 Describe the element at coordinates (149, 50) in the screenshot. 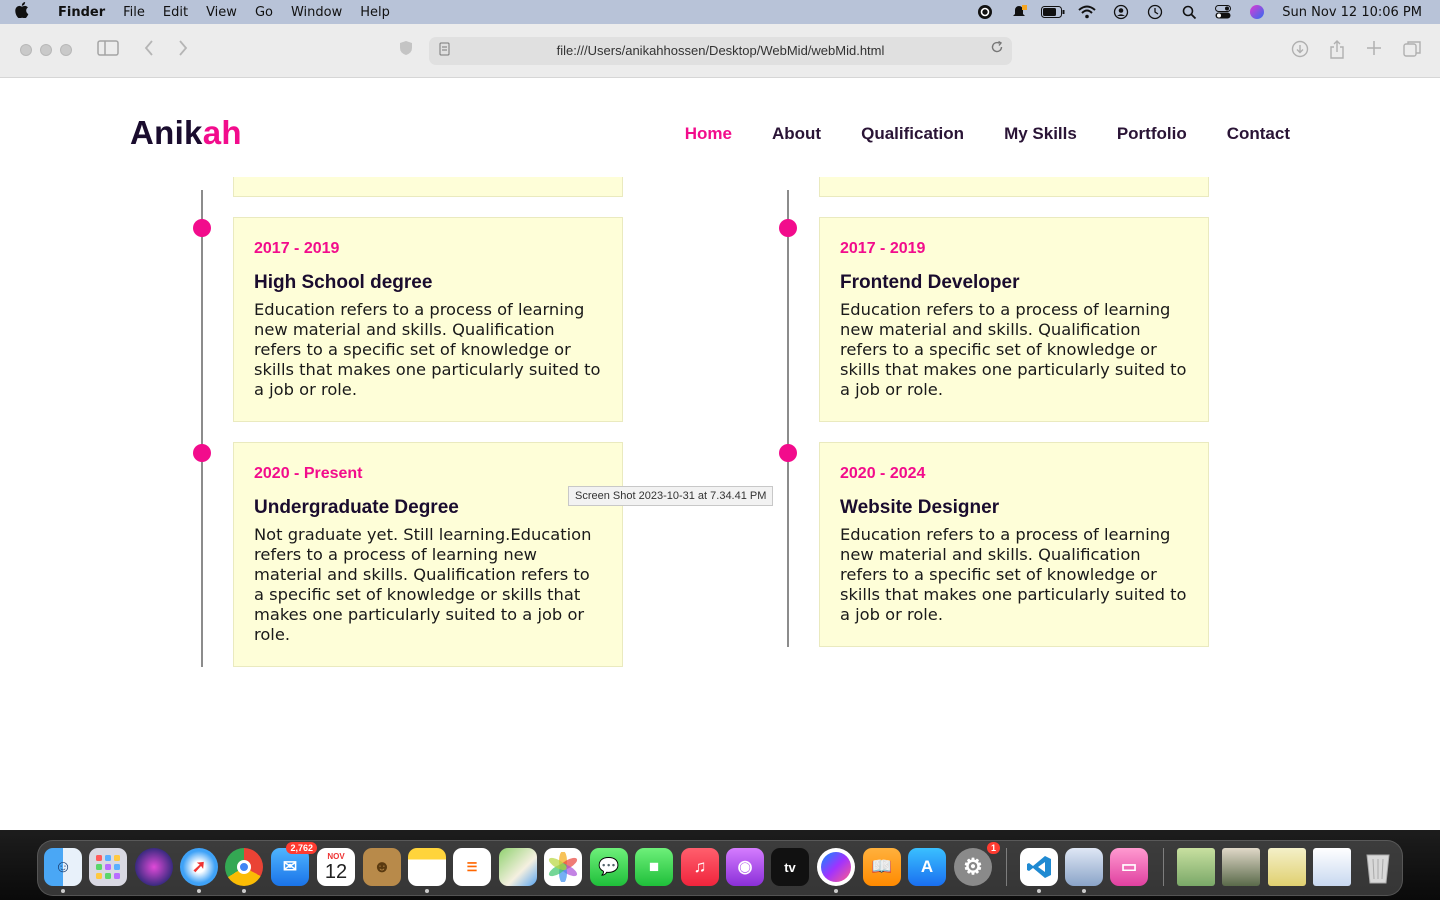

I see `back-arrow-icon` at that location.